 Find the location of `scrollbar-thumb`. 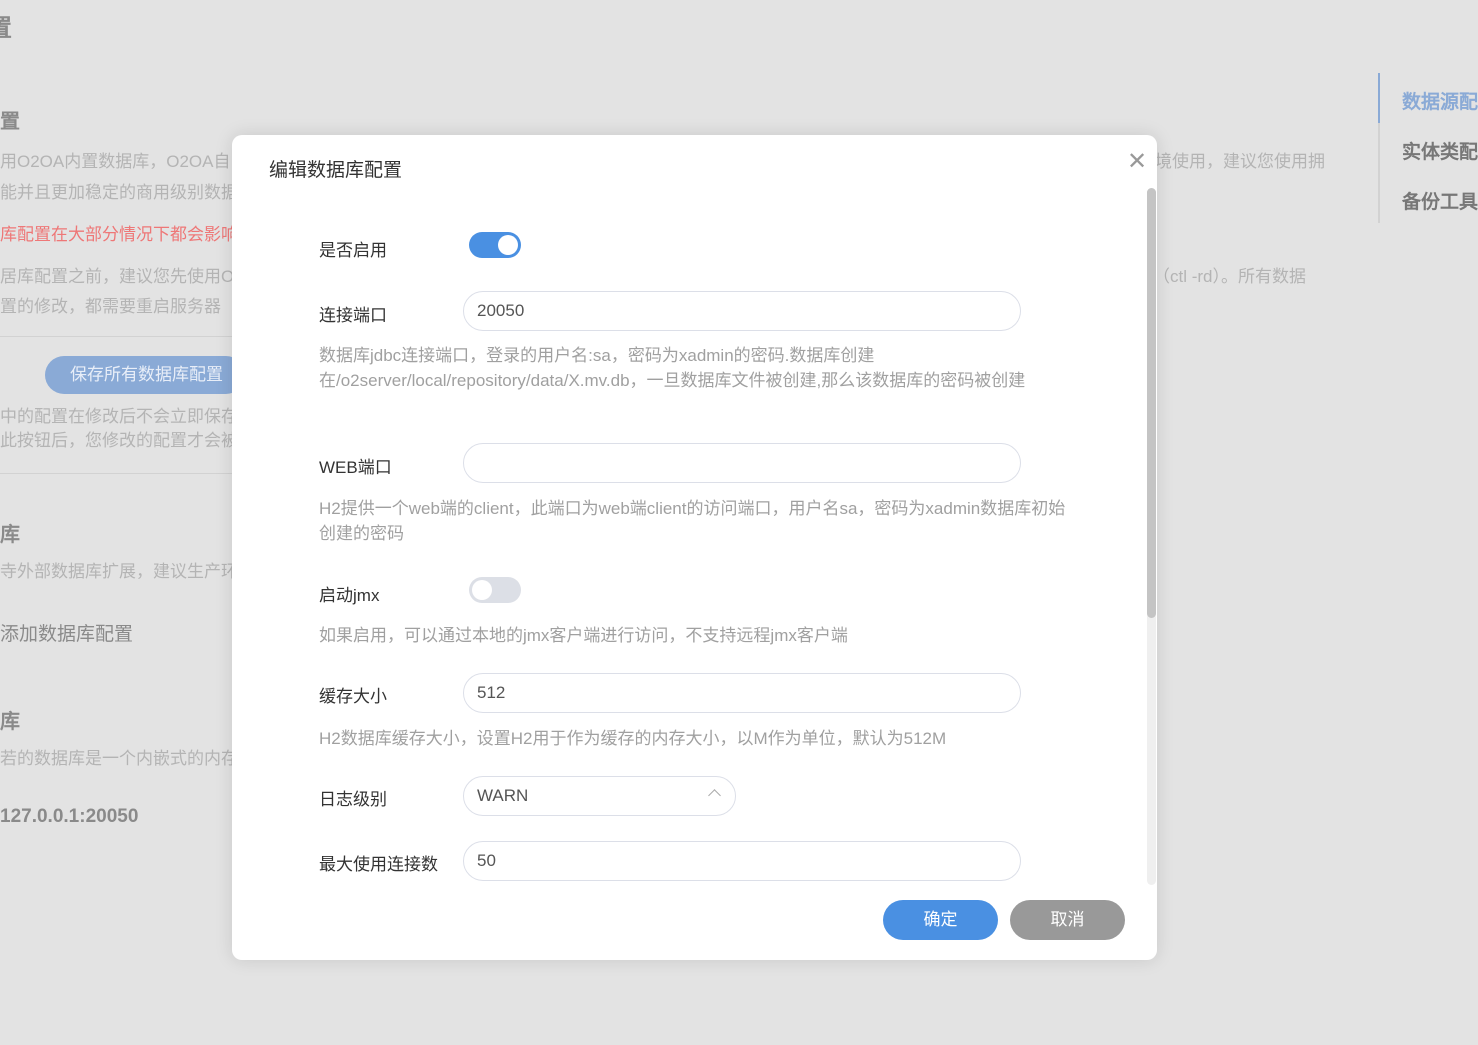

scrollbar-thumb is located at coordinates (1151, 403).